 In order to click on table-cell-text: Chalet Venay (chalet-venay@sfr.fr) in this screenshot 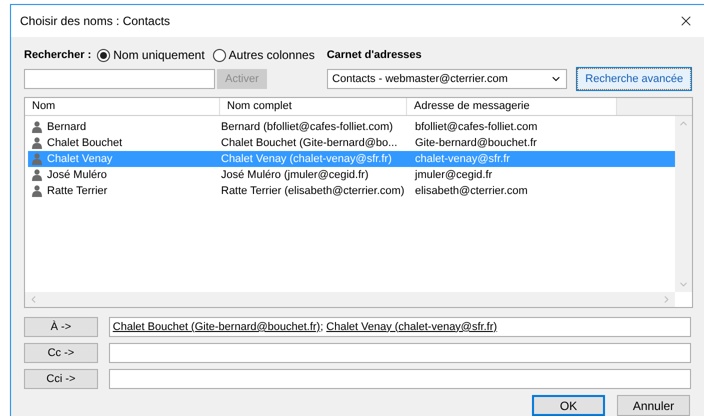, I will do `click(307, 159)`.